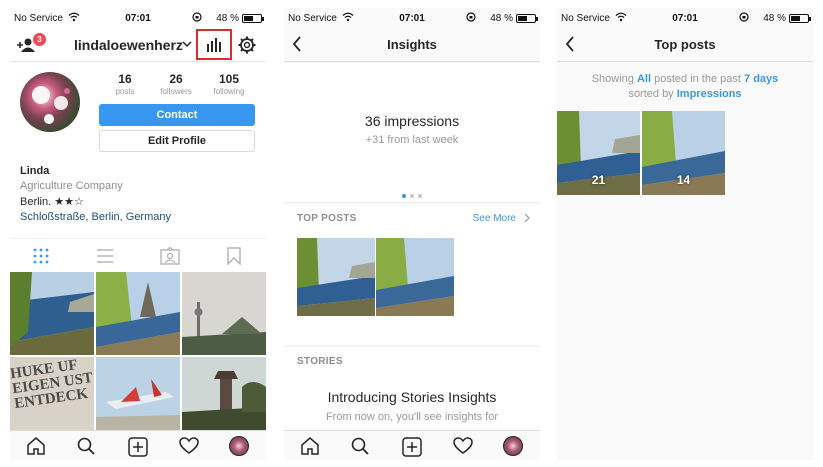 This screenshot has width=823, height=467. Describe the element at coordinates (247, 45) in the screenshot. I see `gear-icon` at that location.